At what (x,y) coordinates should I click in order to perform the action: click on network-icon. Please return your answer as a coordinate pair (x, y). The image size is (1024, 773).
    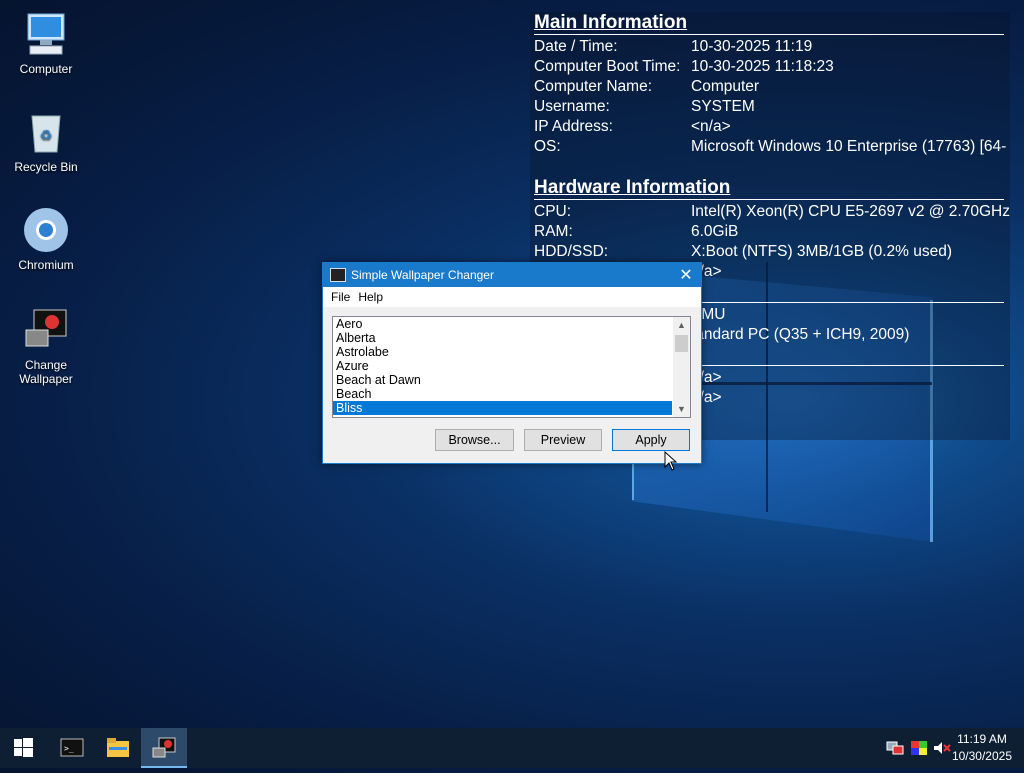
    Looking at the image, I should click on (895, 748).